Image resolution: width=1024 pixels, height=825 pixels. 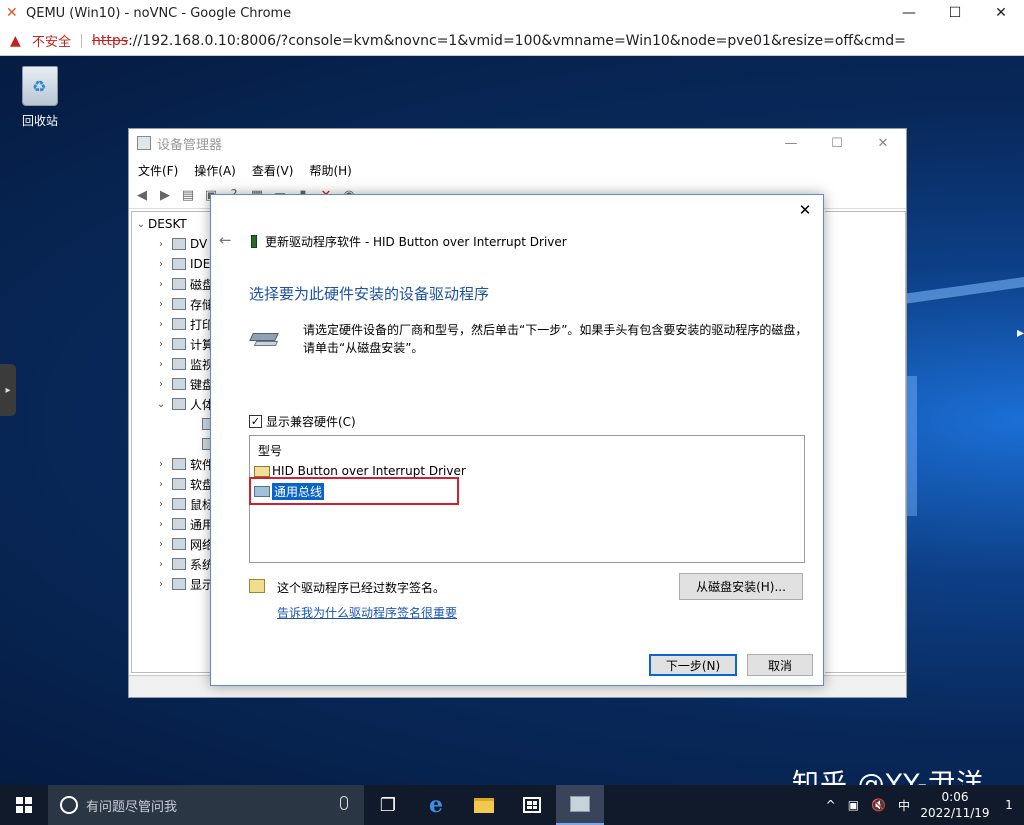 I want to click on device-tree-label: IDE, so click(x=200, y=264).